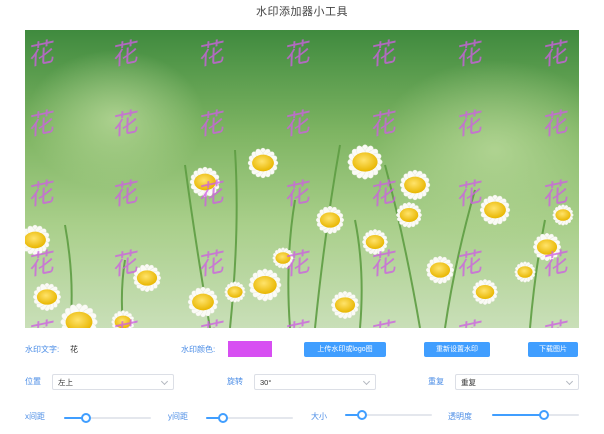  Describe the element at coordinates (457, 349) in the screenshot. I see `reset-watermark-button: 重新设置水印` at that location.